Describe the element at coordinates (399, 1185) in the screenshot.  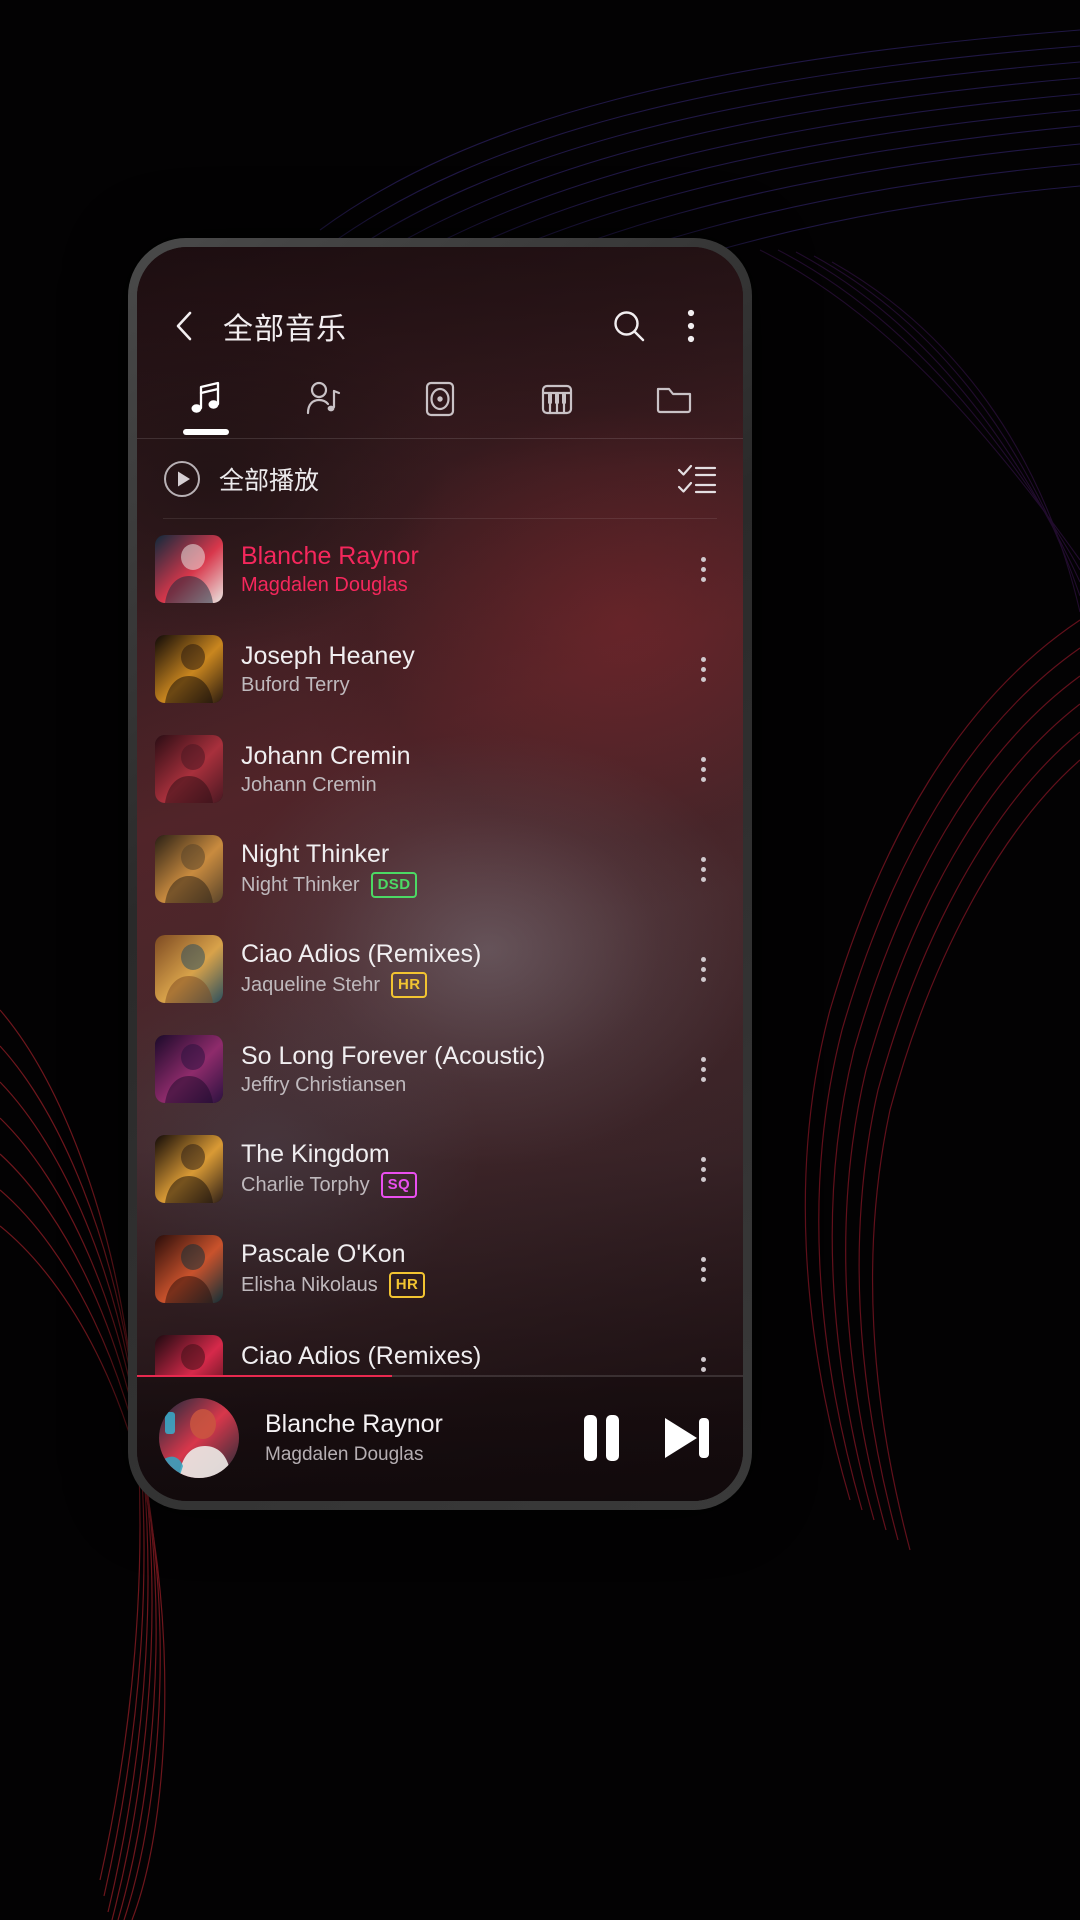
I see `quality-badge: SQ` at that location.